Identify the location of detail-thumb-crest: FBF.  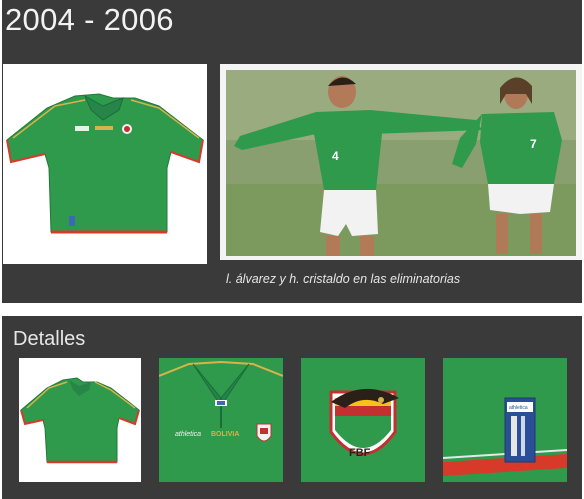
(363, 420).